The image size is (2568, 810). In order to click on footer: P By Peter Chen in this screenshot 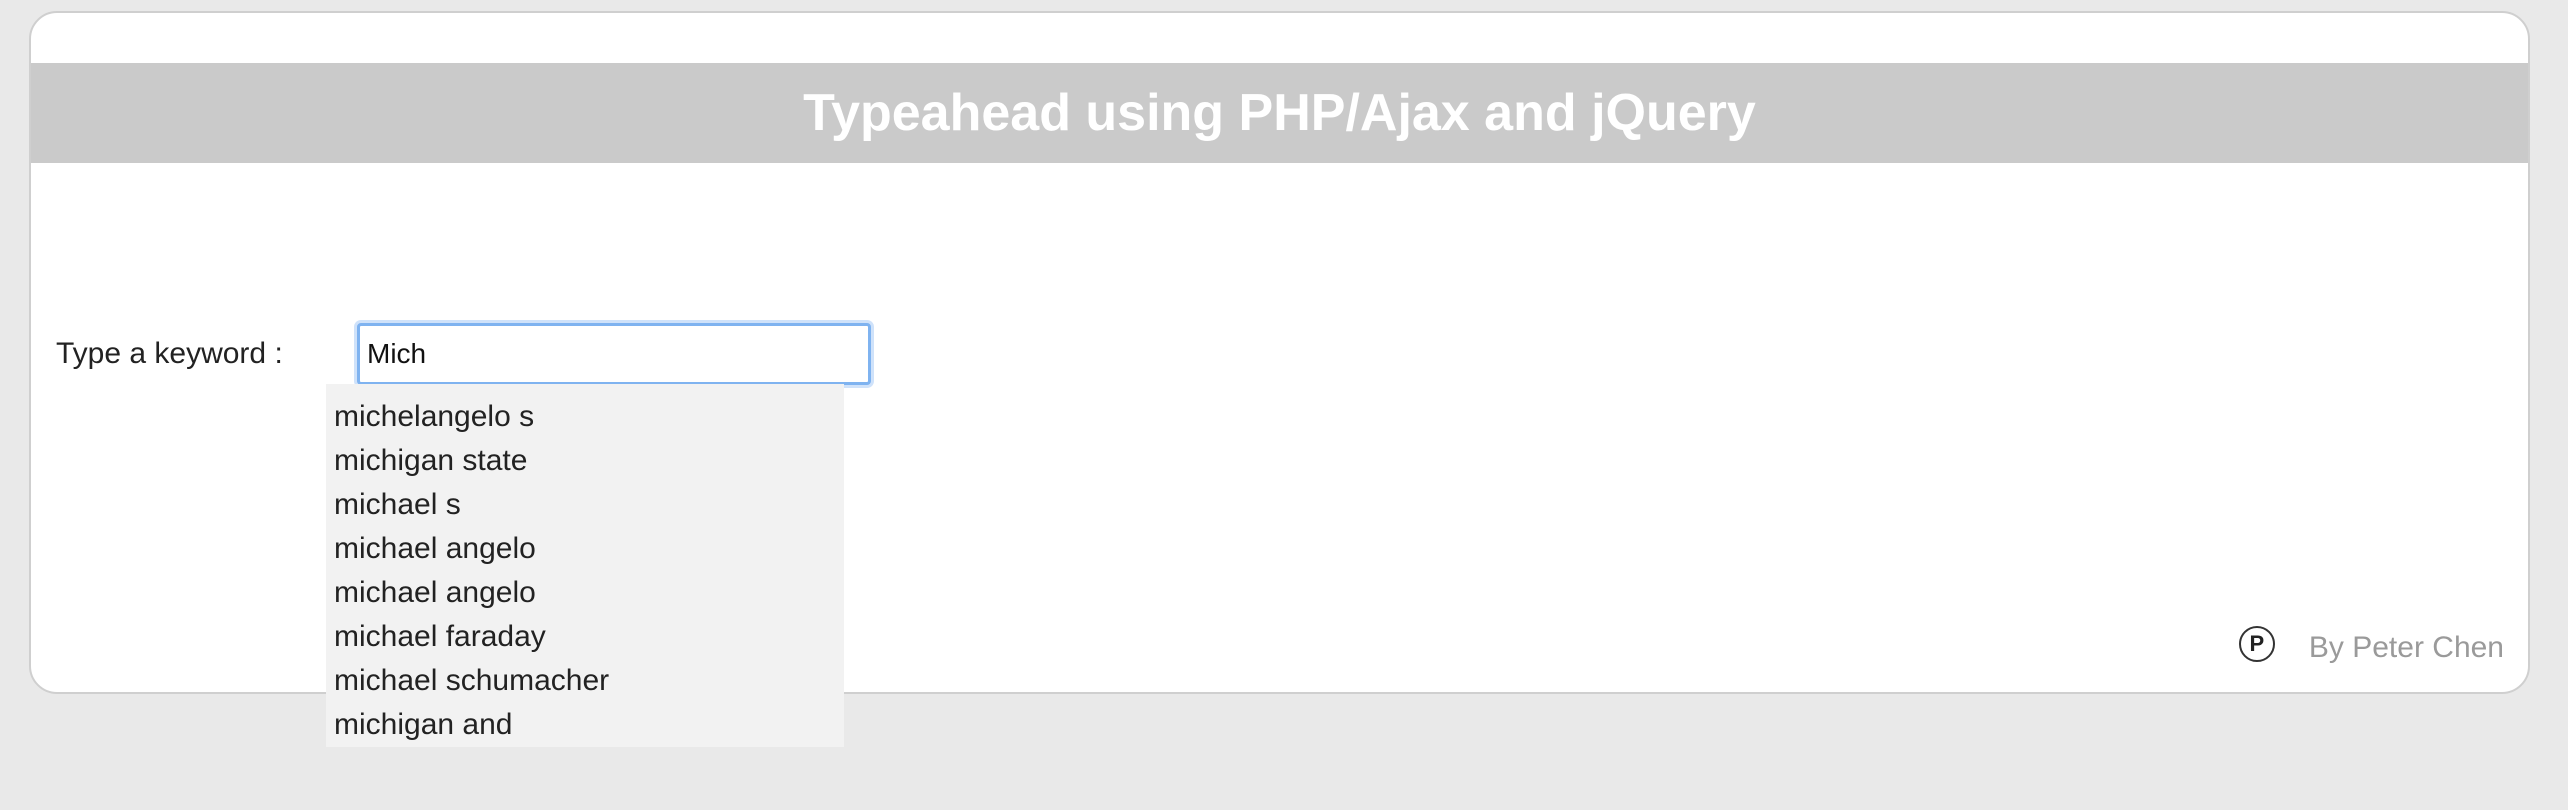, I will do `click(2371, 644)`.